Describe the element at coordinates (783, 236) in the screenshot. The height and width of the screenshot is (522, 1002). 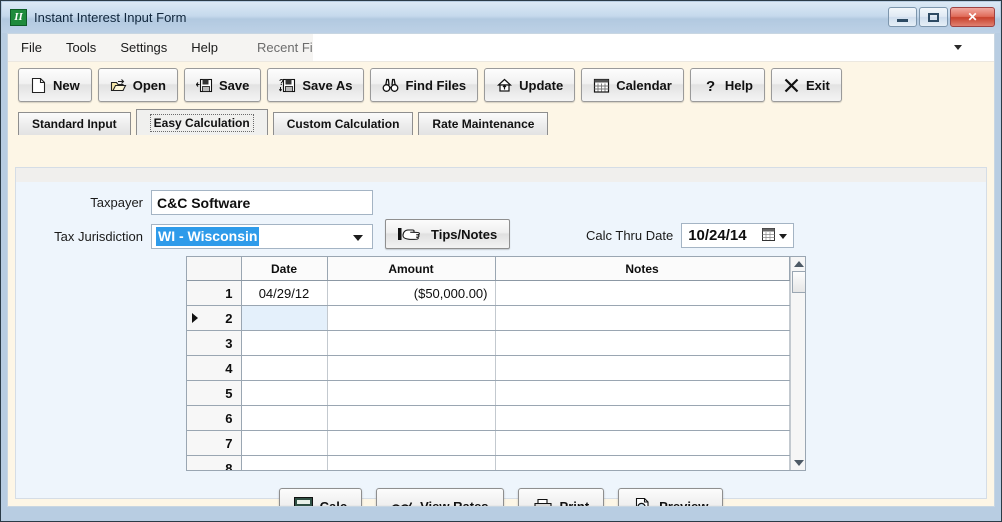
I see `chevron-down-icon` at that location.